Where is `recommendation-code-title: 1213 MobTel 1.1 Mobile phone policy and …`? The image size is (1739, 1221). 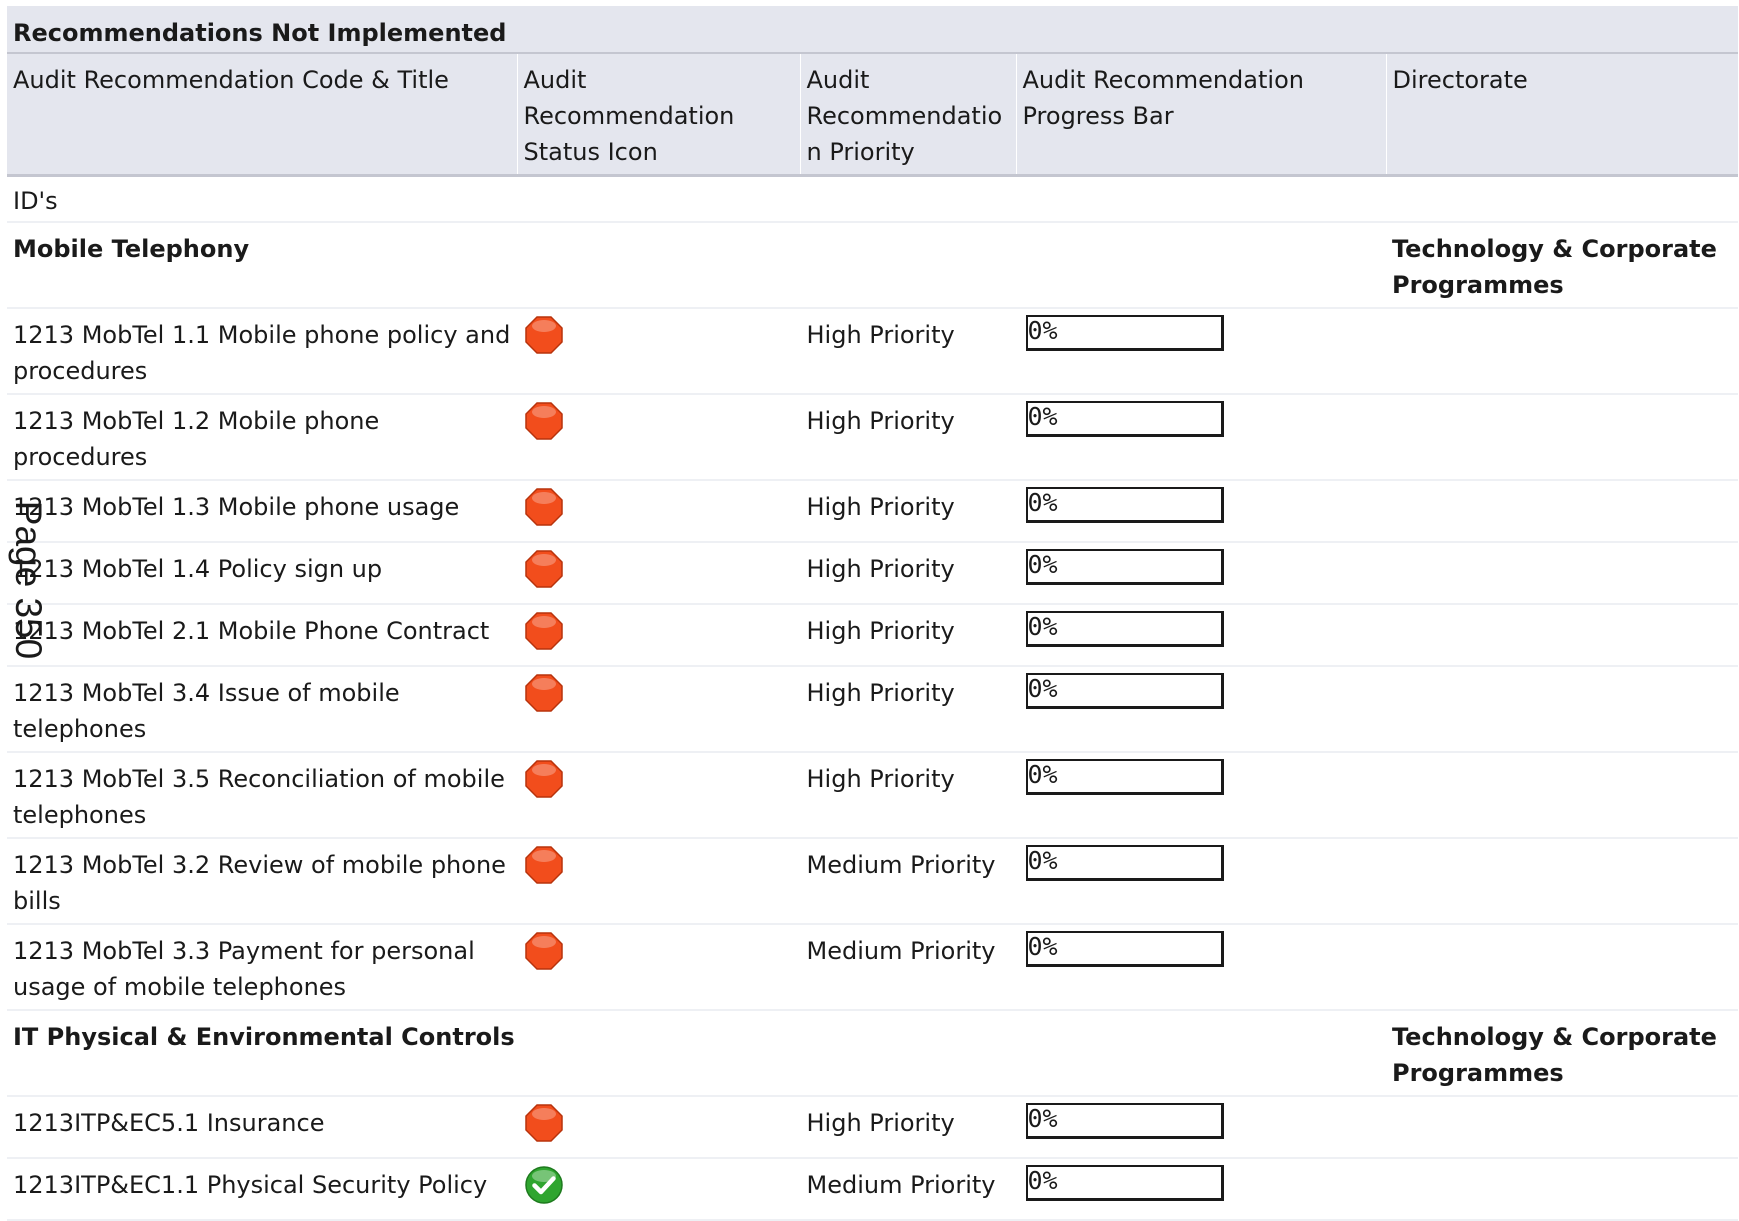
recommendation-code-title: 1213 MobTel 1.1 Mobile phone policy and … is located at coordinates (262, 351).